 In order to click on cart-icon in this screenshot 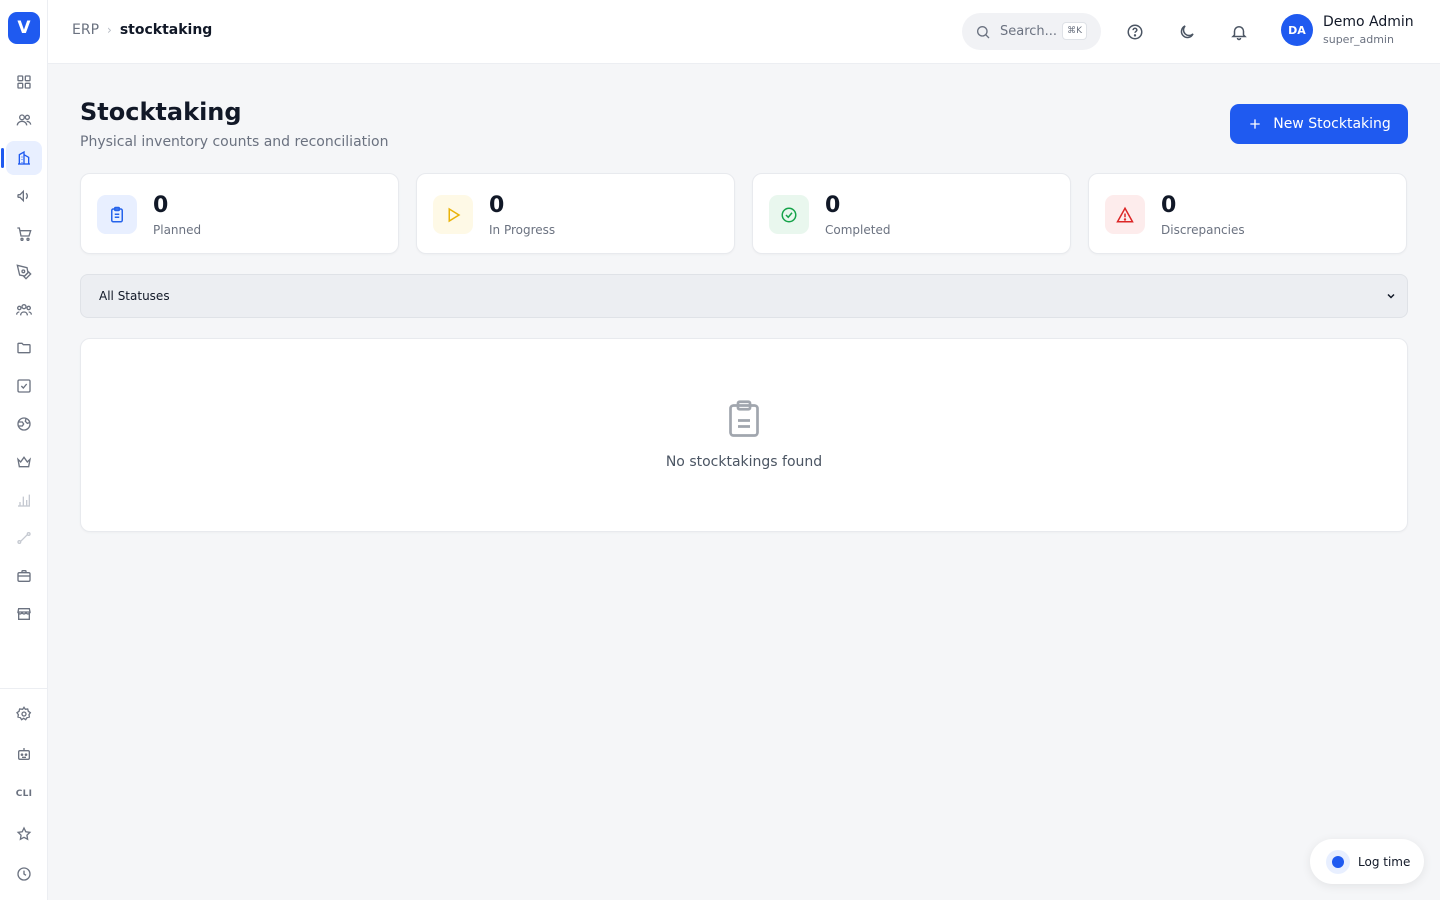, I will do `click(24, 234)`.